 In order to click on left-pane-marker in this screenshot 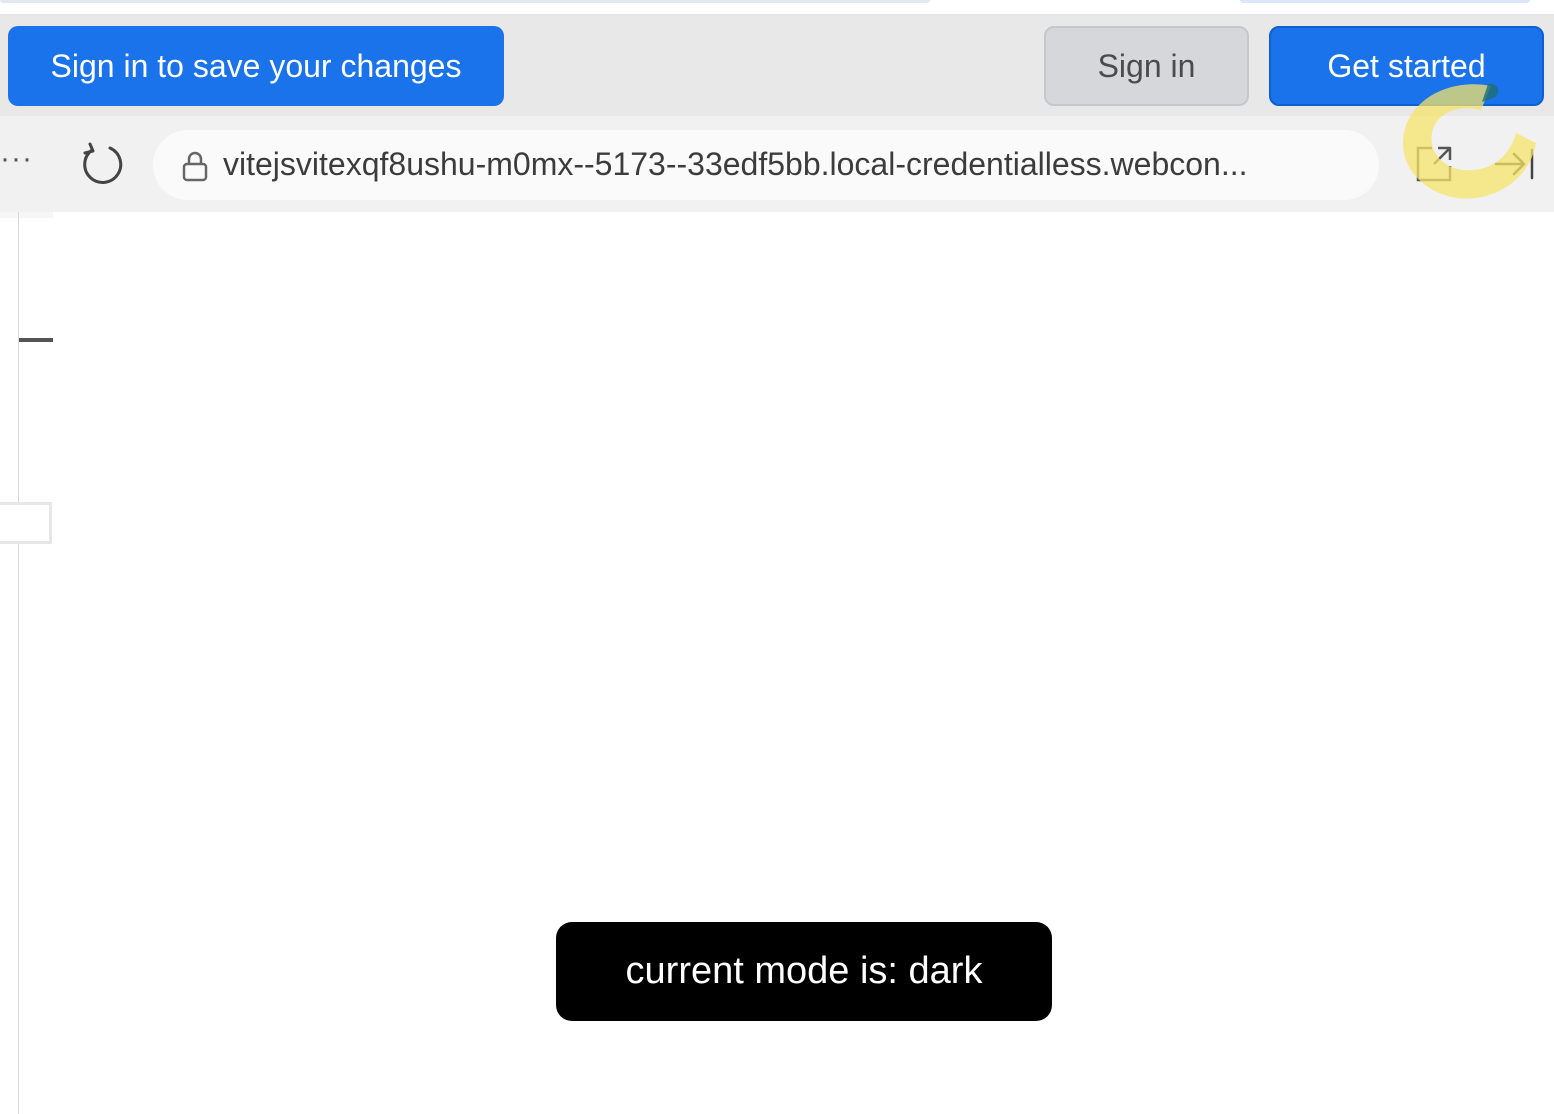, I will do `click(36, 340)`.